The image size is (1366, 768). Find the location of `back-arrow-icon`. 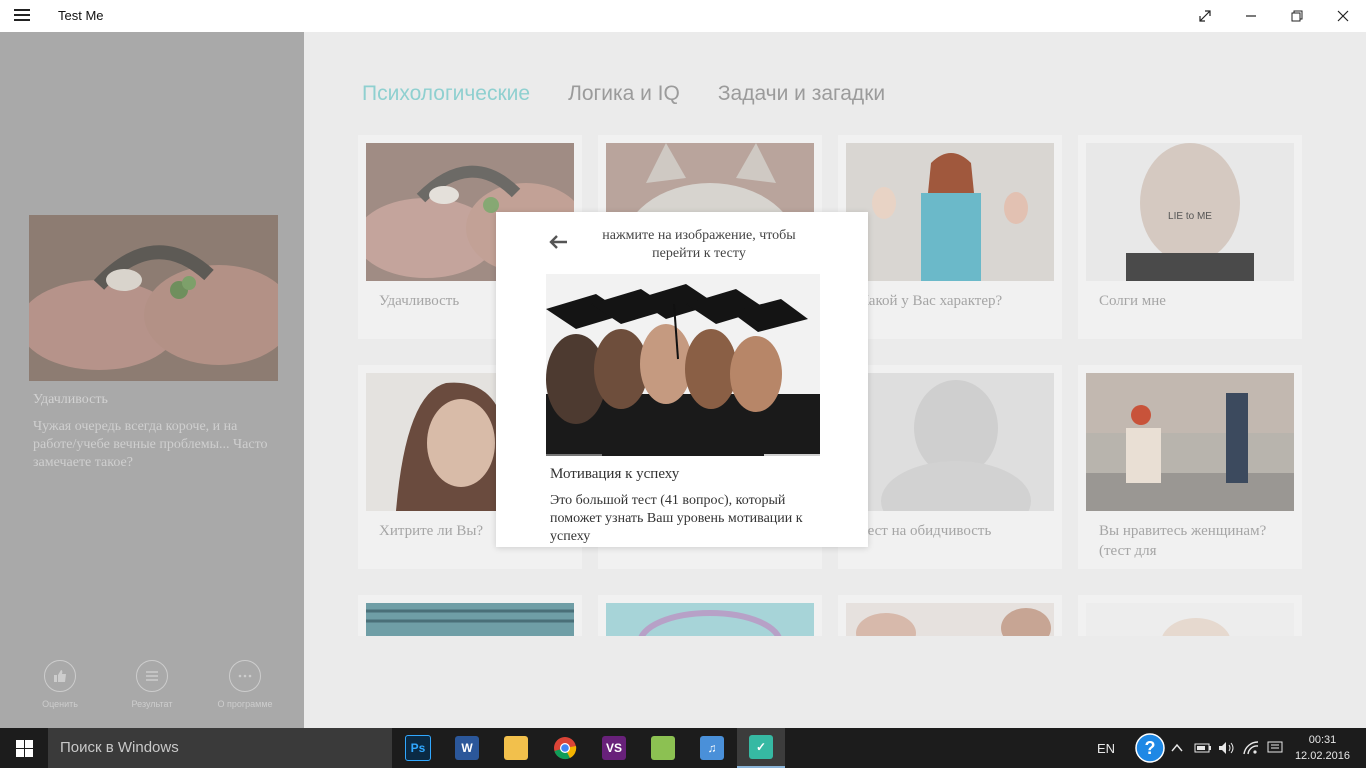

back-arrow-icon is located at coordinates (558, 243).